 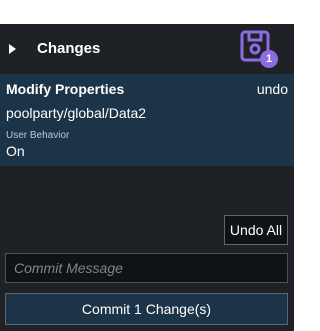 What do you see at coordinates (65, 89) in the screenshot?
I see `change-title: Modify Properties` at bounding box center [65, 89].